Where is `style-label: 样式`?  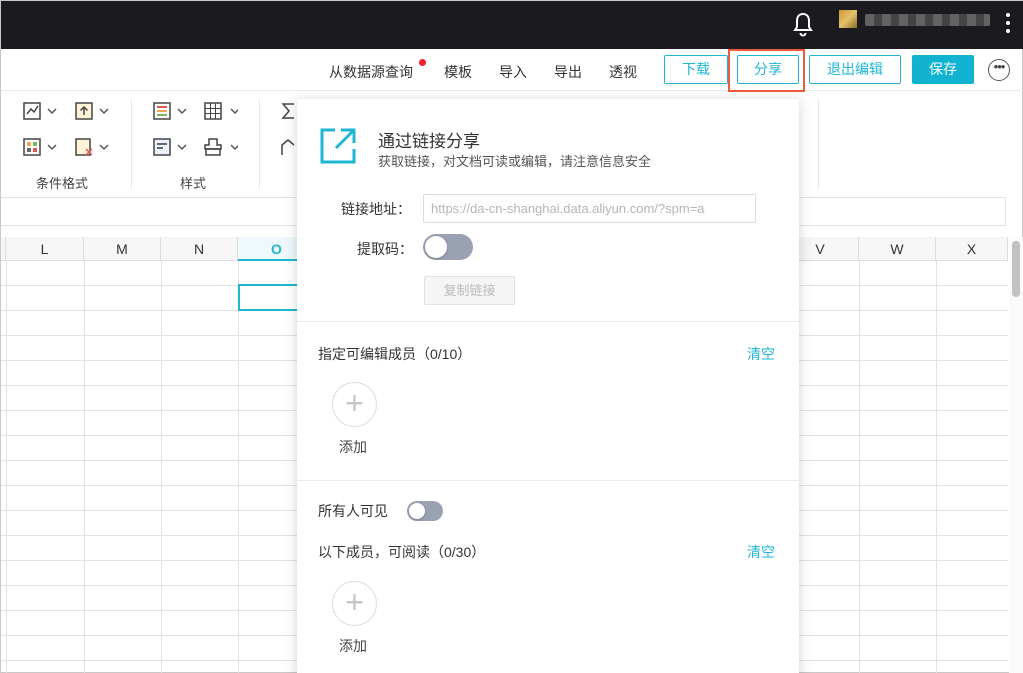 style-label: 样式 is located at coordinates (193, 183).